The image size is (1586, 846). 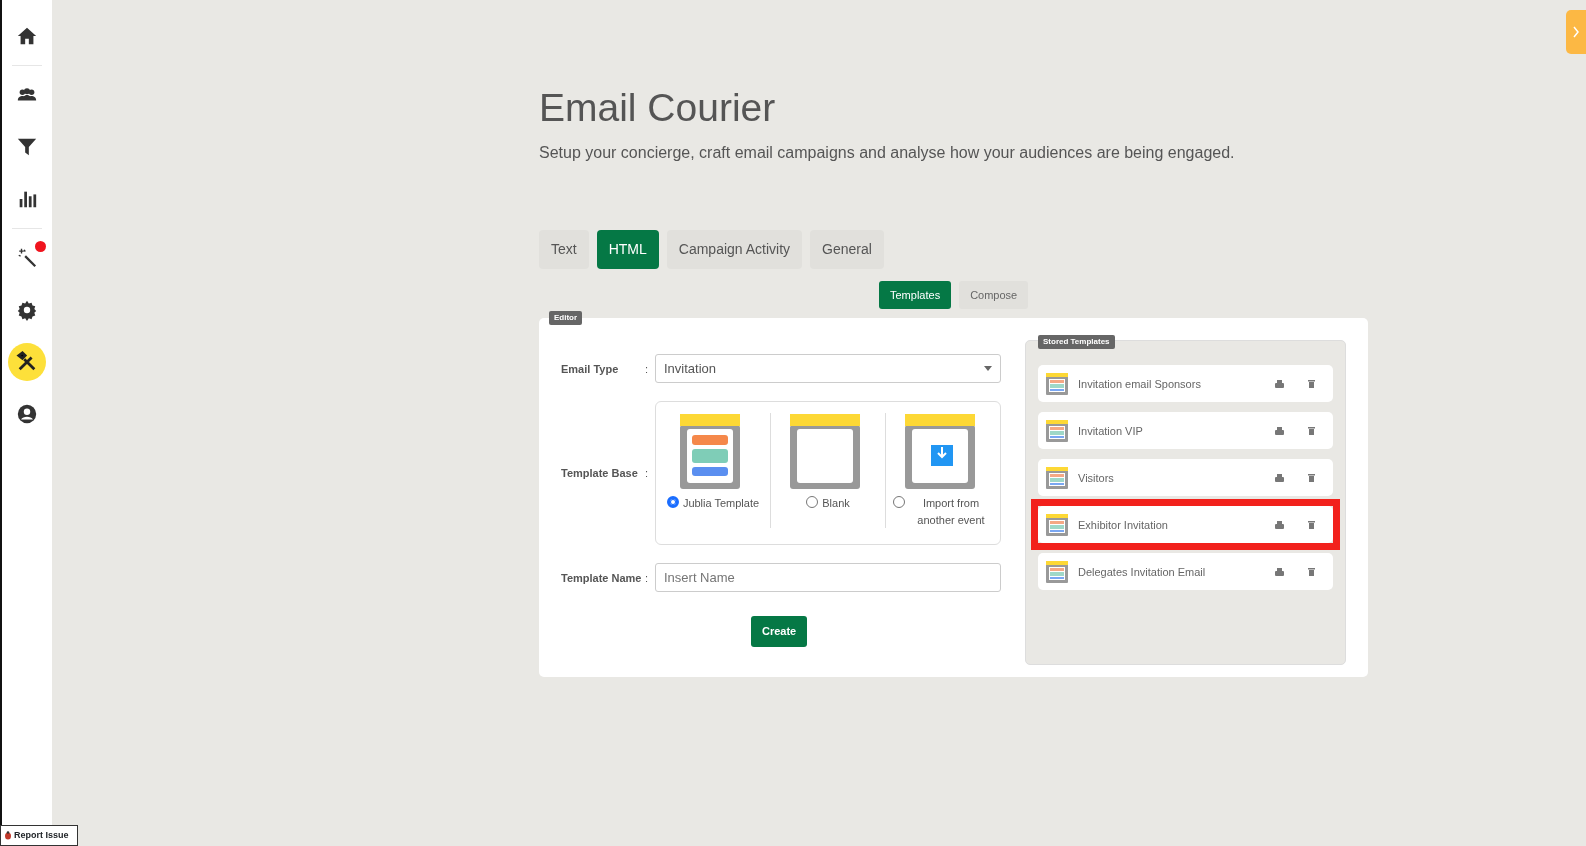 I want to click on filter-icon, so click(x=27, y=147).